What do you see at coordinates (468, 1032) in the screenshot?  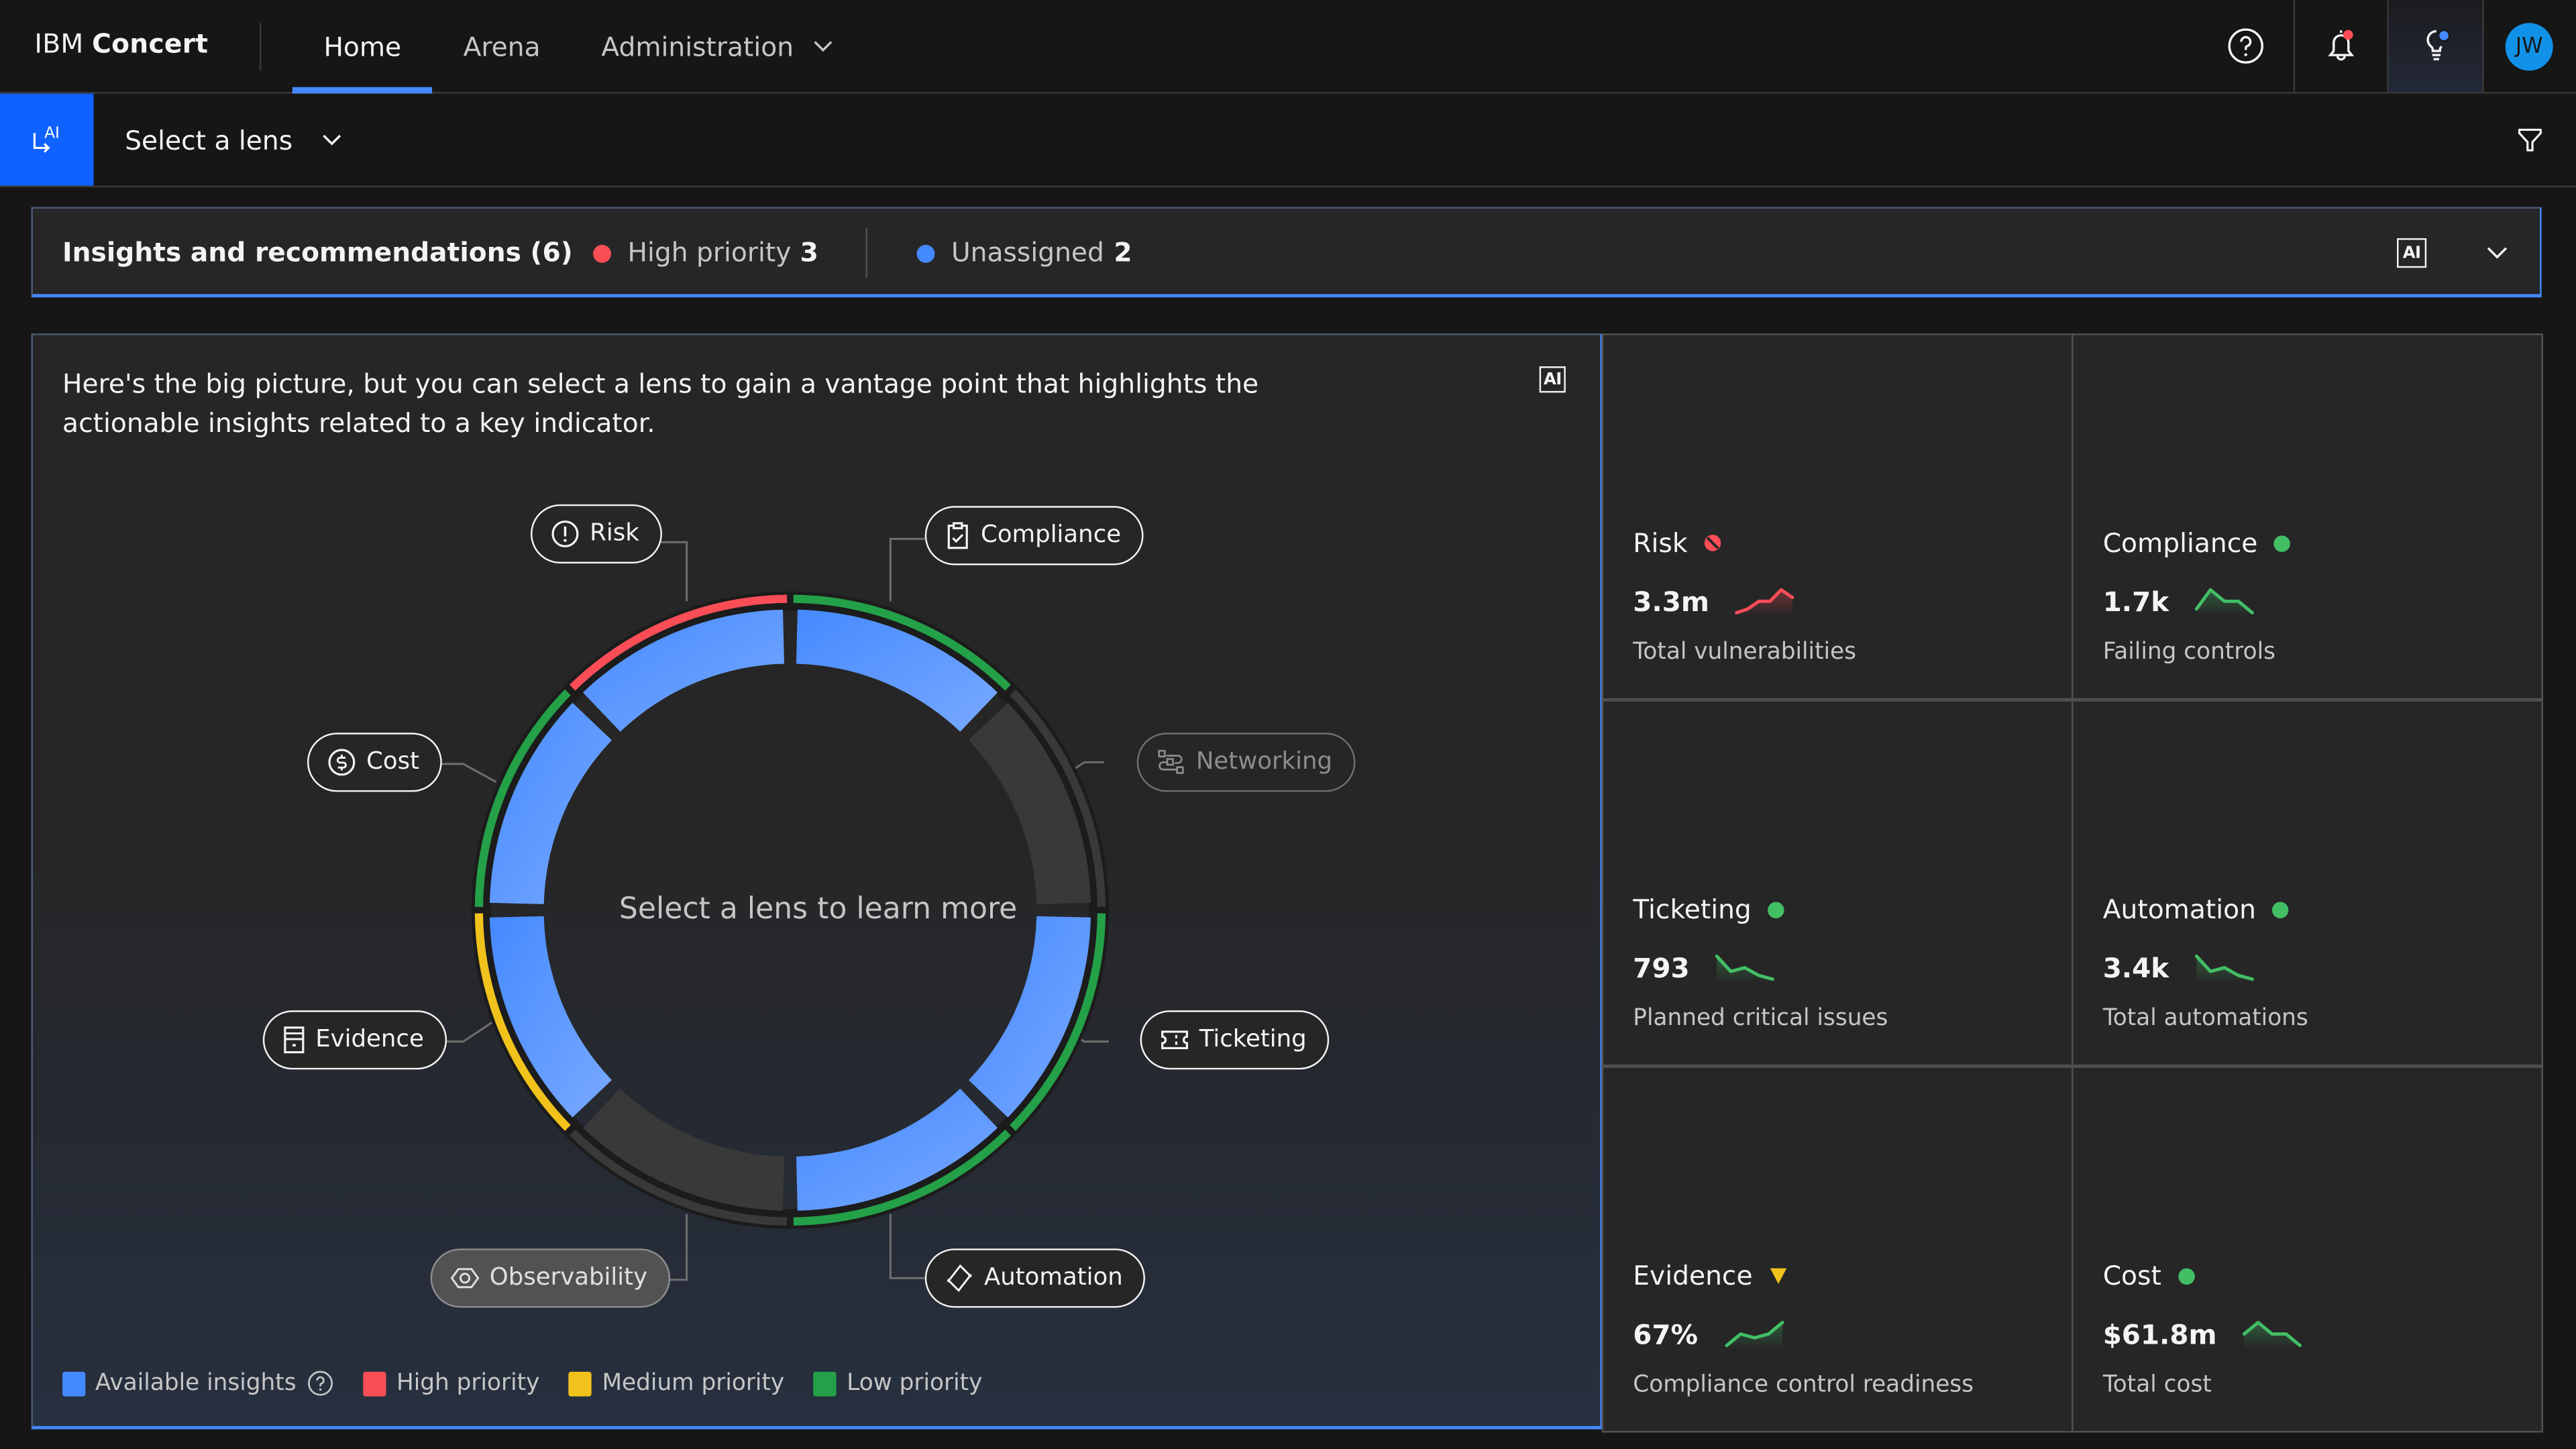 I see `connector-line-evidence` at bounding box center [468, 1032].